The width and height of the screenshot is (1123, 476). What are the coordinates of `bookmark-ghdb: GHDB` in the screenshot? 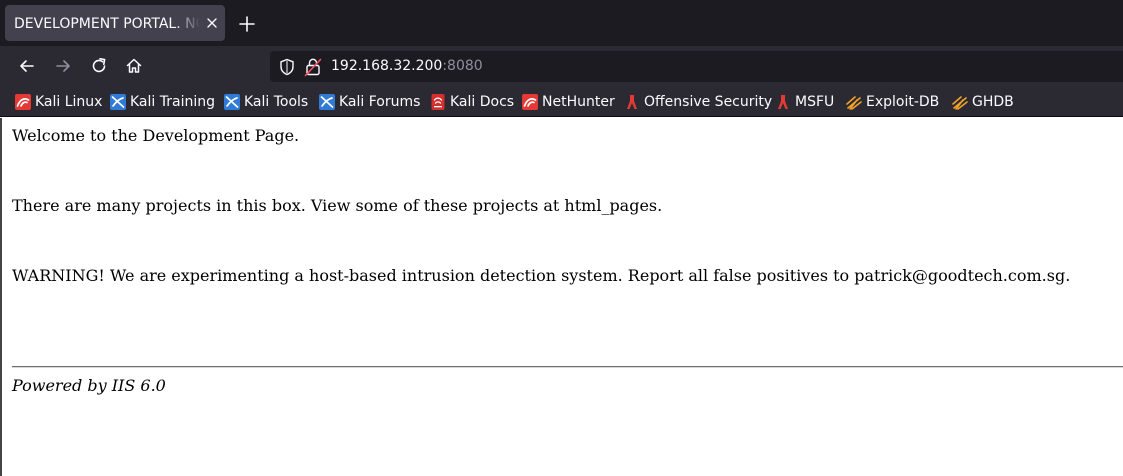 It's located at (983, 102).